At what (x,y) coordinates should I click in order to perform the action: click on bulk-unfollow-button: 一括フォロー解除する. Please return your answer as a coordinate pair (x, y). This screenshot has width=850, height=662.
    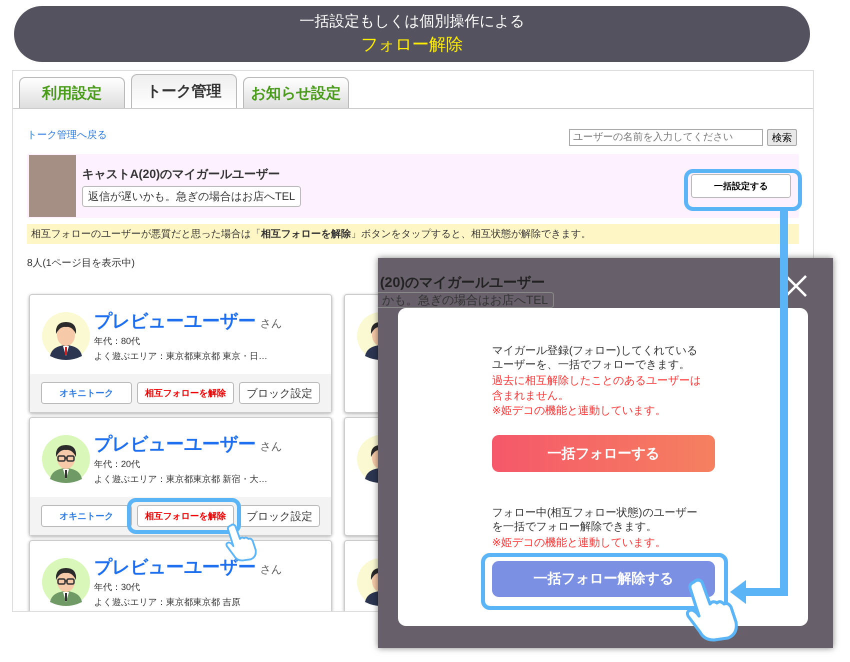
    Looking at the image, I should click on (603, 579).